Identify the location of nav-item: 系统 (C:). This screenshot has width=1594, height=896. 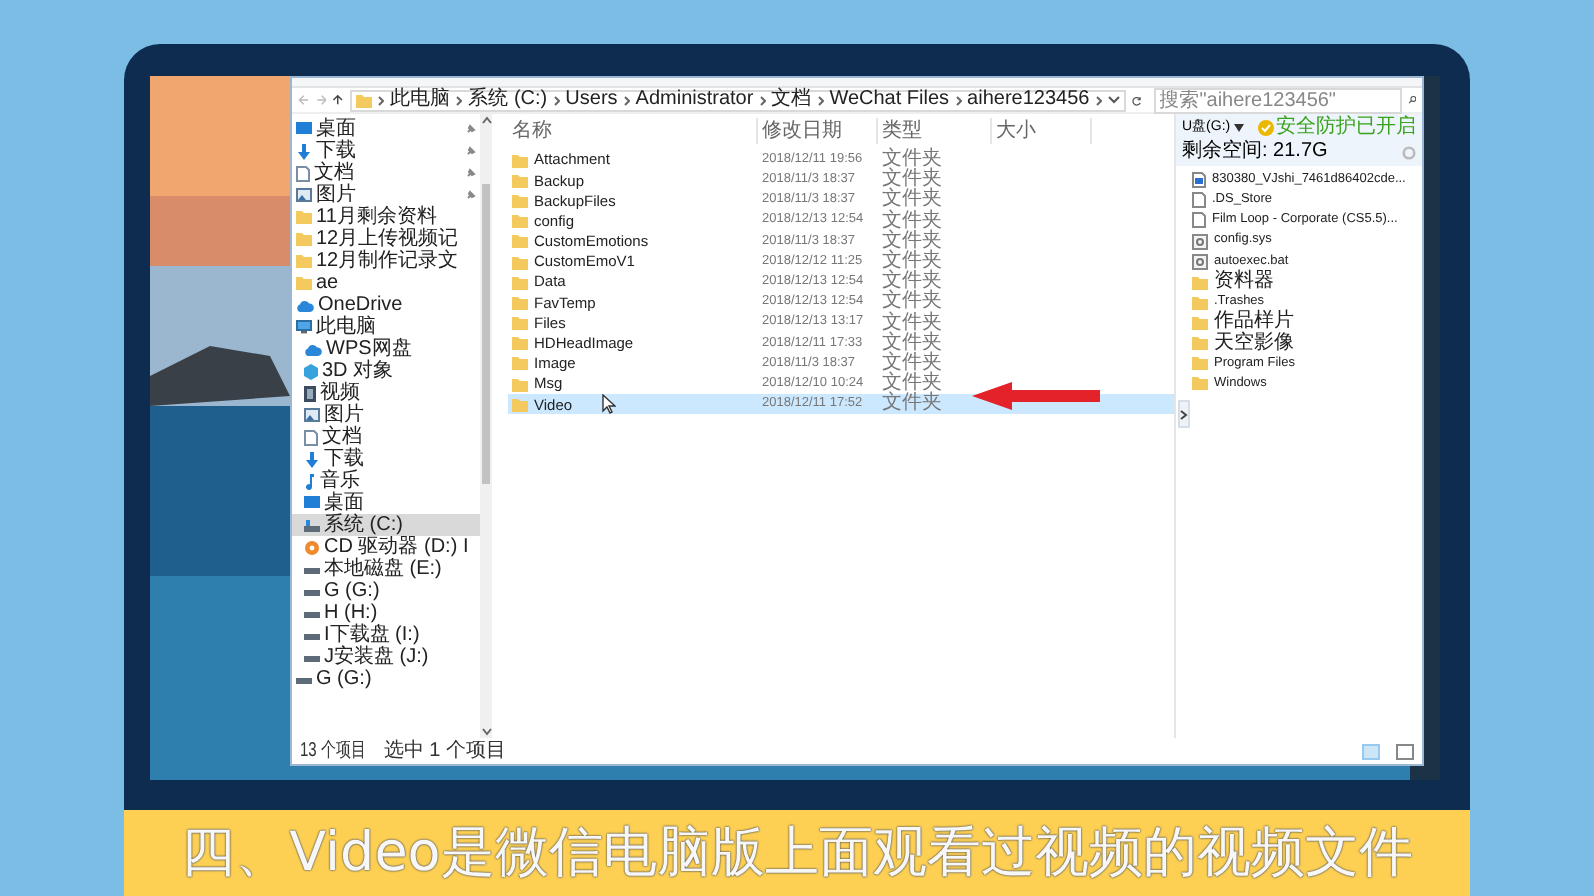
(386, 525).